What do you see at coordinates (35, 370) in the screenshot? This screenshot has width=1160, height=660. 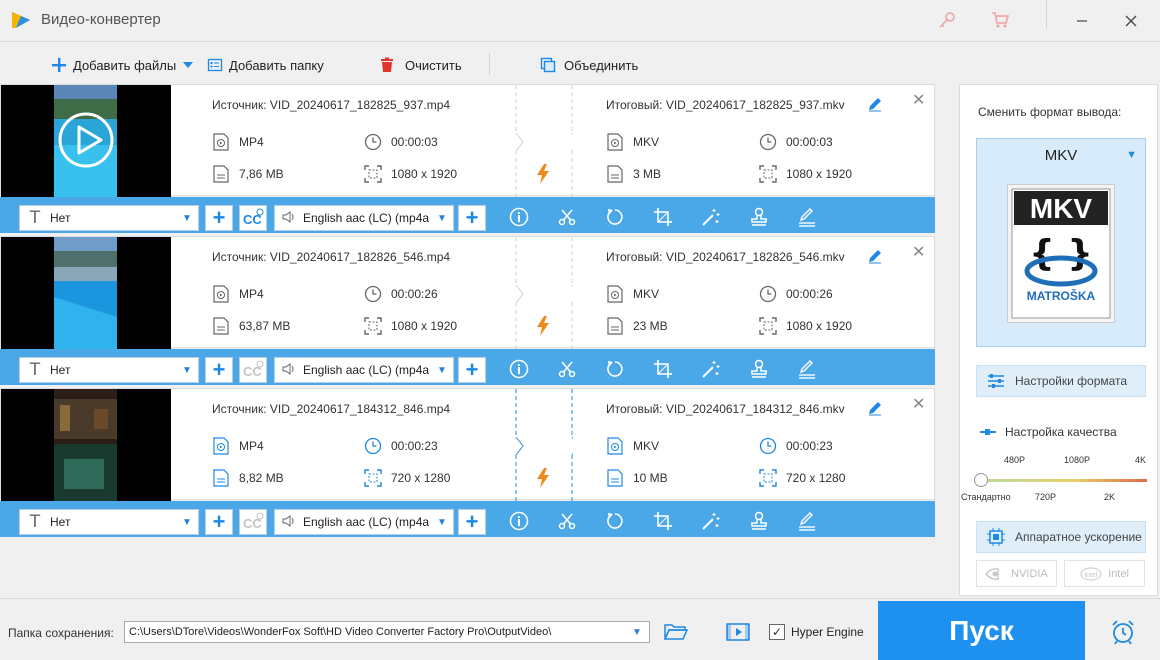 I see `text-icon: T` at bounding box center [35, 370].